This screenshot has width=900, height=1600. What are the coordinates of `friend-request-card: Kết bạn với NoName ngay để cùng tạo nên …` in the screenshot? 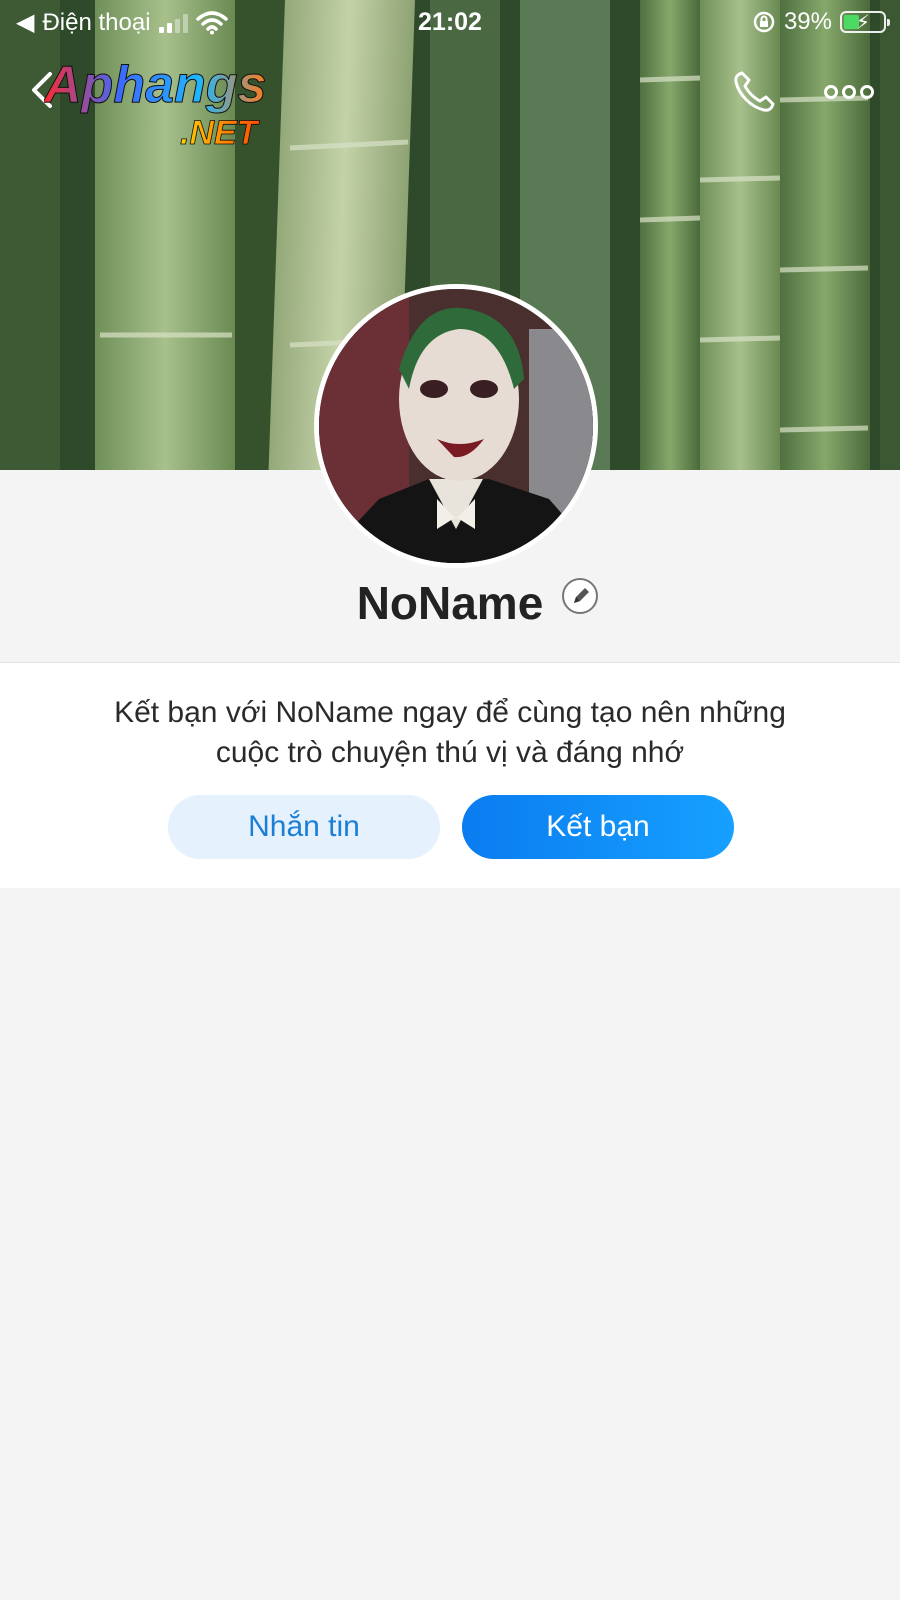 It's located at (450, 775).